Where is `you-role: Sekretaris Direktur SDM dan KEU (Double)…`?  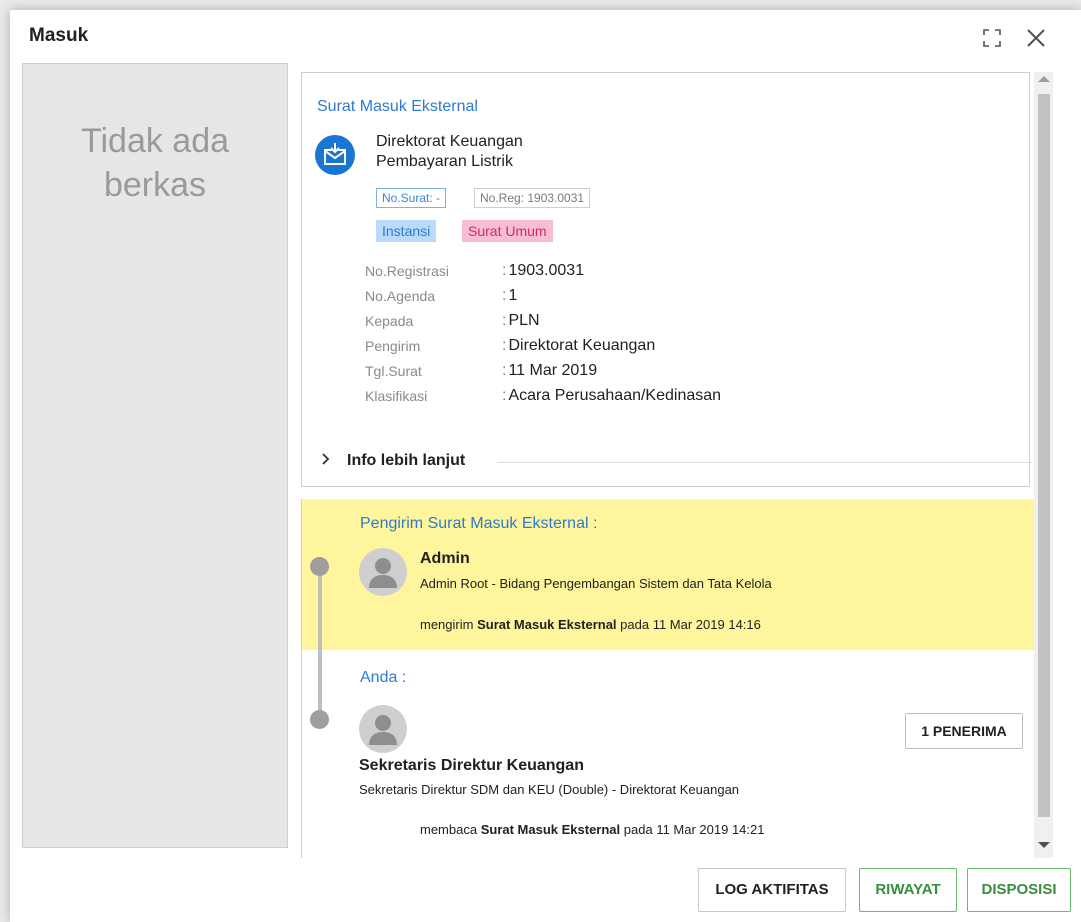
you-role: Sekretaris Direktur SDM dan KEU (Double)… is located at coordinates (549, 789).